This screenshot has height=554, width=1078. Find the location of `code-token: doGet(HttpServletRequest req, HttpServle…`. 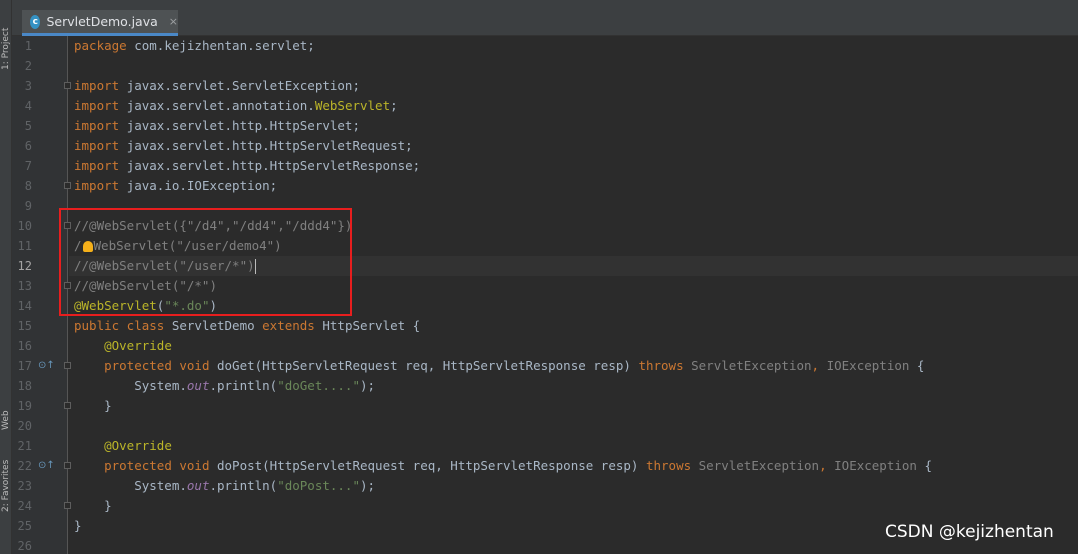

code-token: doGet(HttpServletRequest req, HttpServle… is located at coordinates (428, 365).